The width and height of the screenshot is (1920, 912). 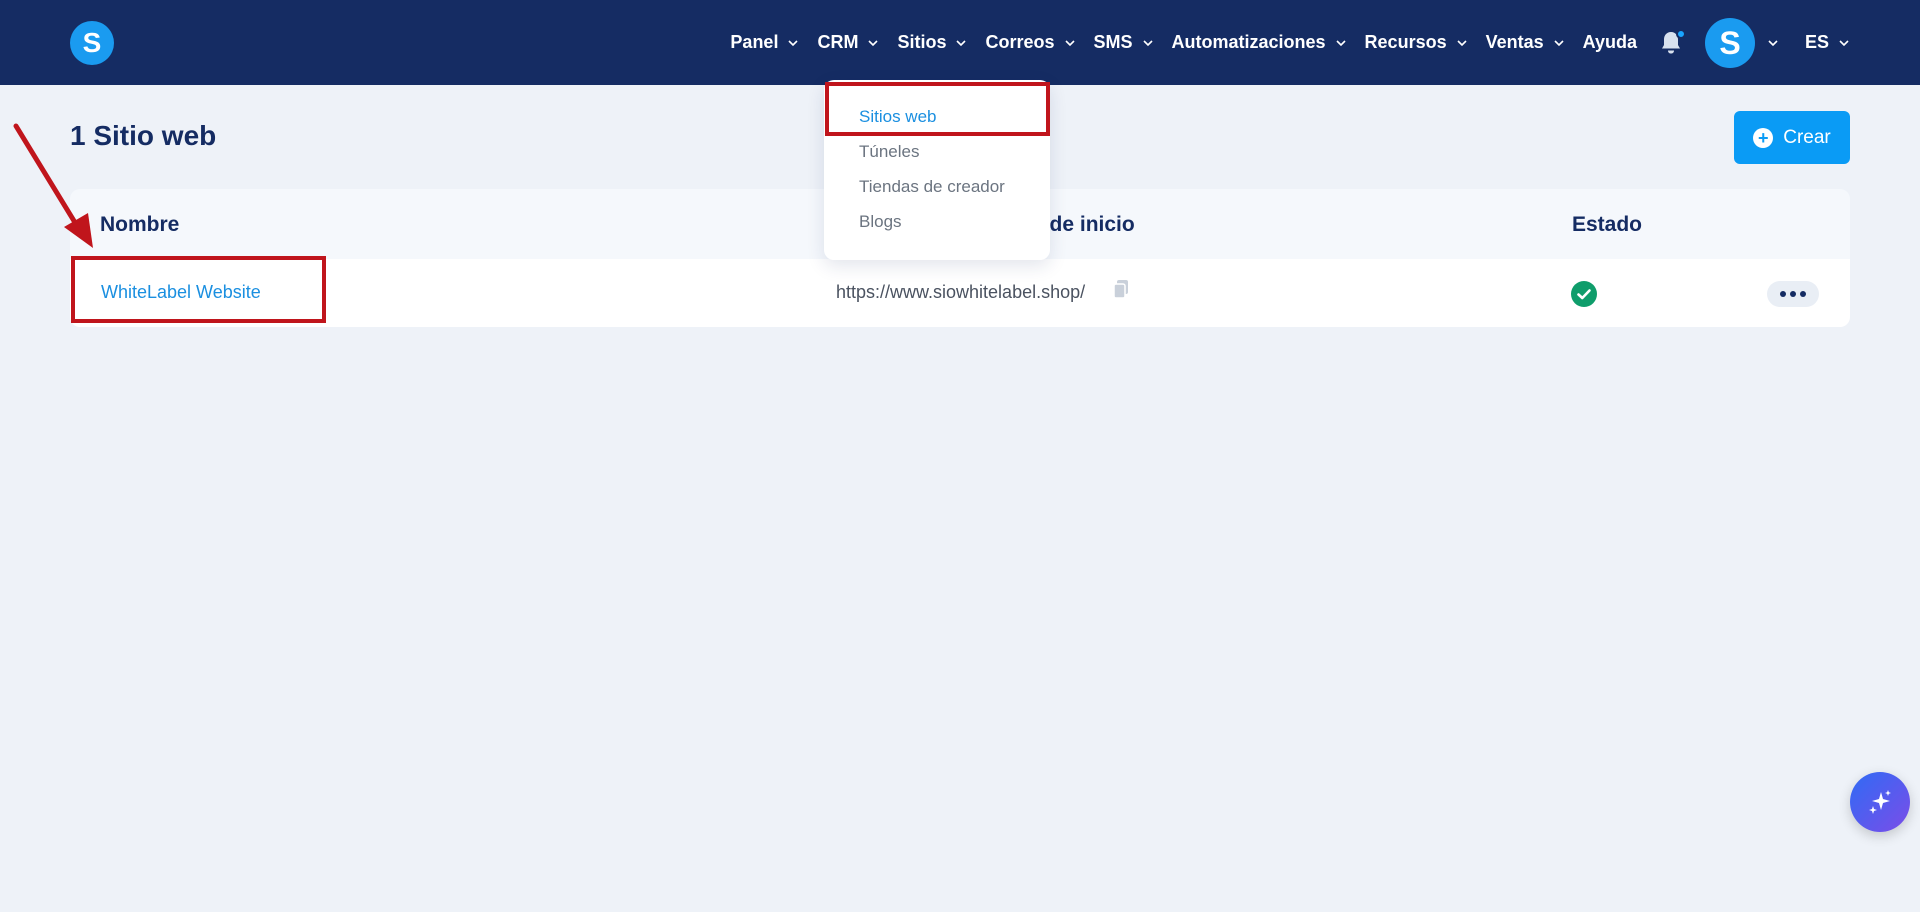 I want to click on nav-item-label: Sitios, so click(x=922, y=42).